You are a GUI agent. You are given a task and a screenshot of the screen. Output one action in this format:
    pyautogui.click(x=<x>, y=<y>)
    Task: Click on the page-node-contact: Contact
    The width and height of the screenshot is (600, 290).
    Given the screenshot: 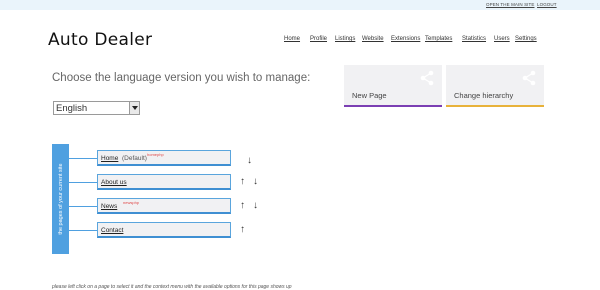 What is the action you would take?
    pyautogui.click(x=164, y=230)
    